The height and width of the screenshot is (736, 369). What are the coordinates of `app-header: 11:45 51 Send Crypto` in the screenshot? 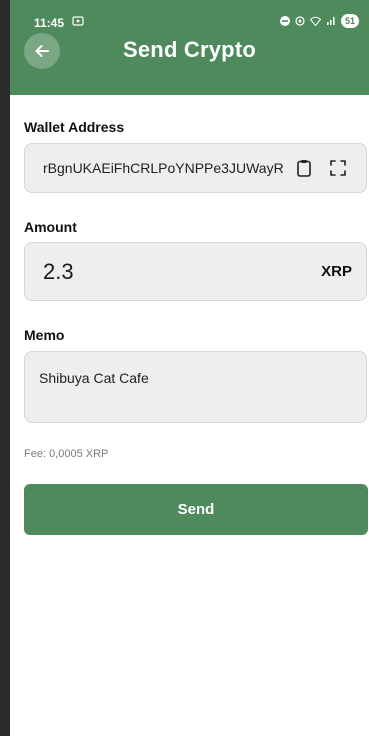 It's located at (189, 47).